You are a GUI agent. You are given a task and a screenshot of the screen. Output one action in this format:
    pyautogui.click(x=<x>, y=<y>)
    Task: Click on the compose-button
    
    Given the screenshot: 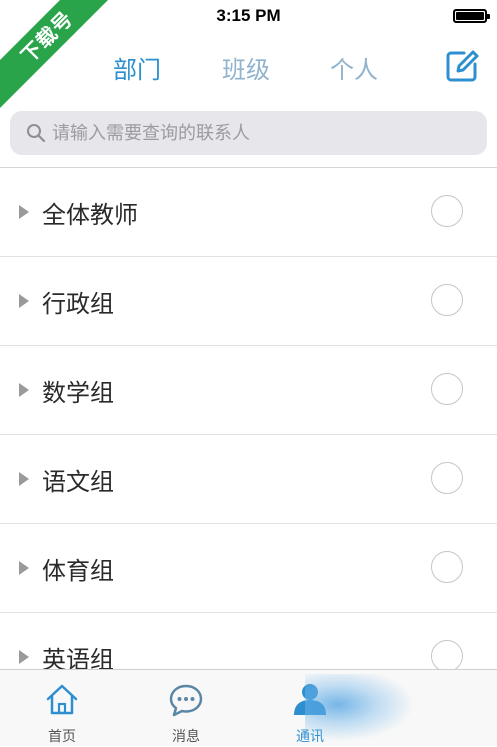 What is the action you would take?
    pyautogui.click(x=462, y=66)
    